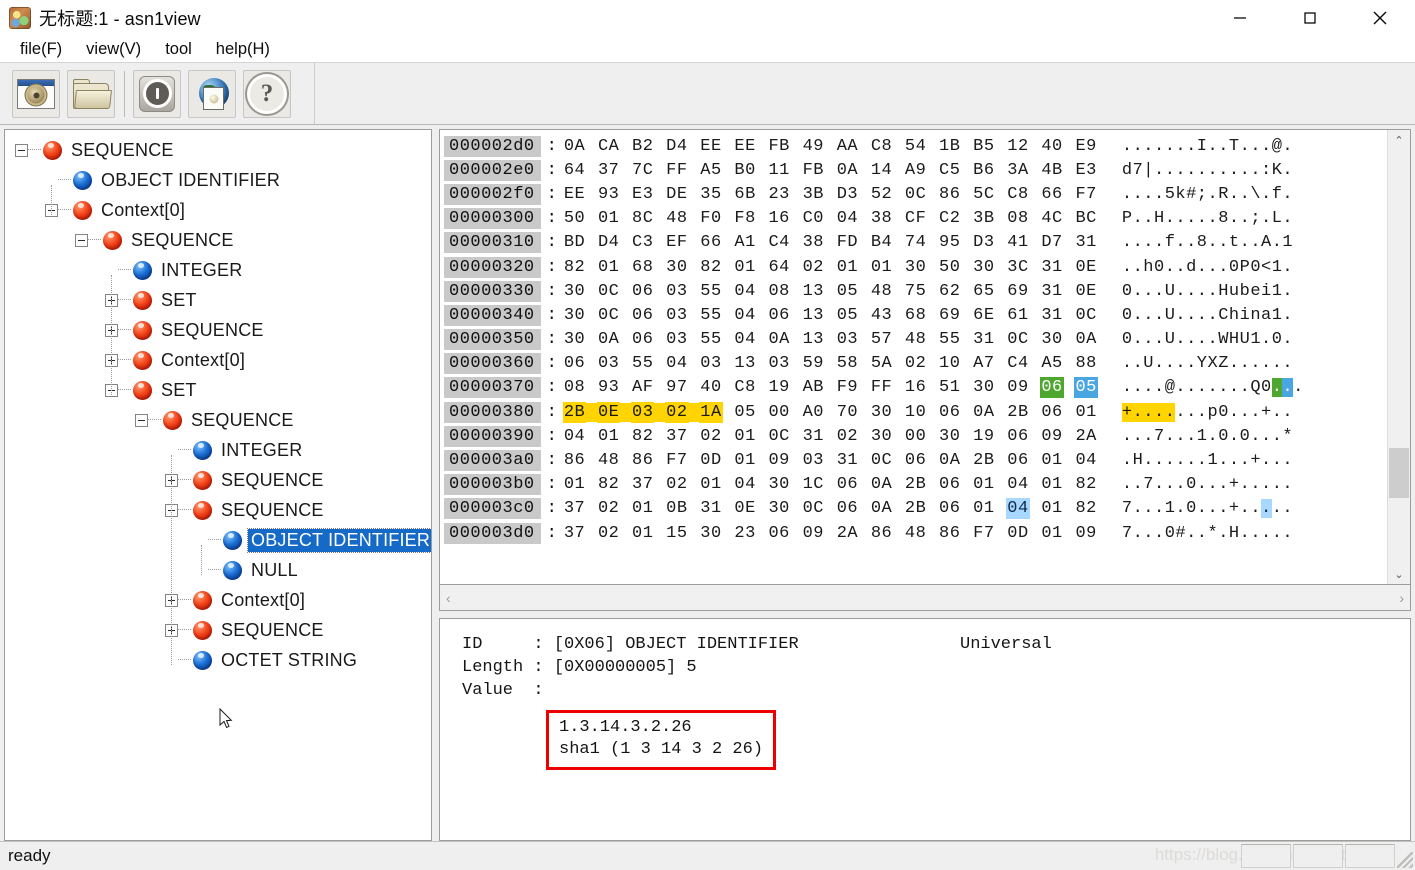 The image size is (1415, 870). I want to click on hex-byte: 38, so click(813, 242).